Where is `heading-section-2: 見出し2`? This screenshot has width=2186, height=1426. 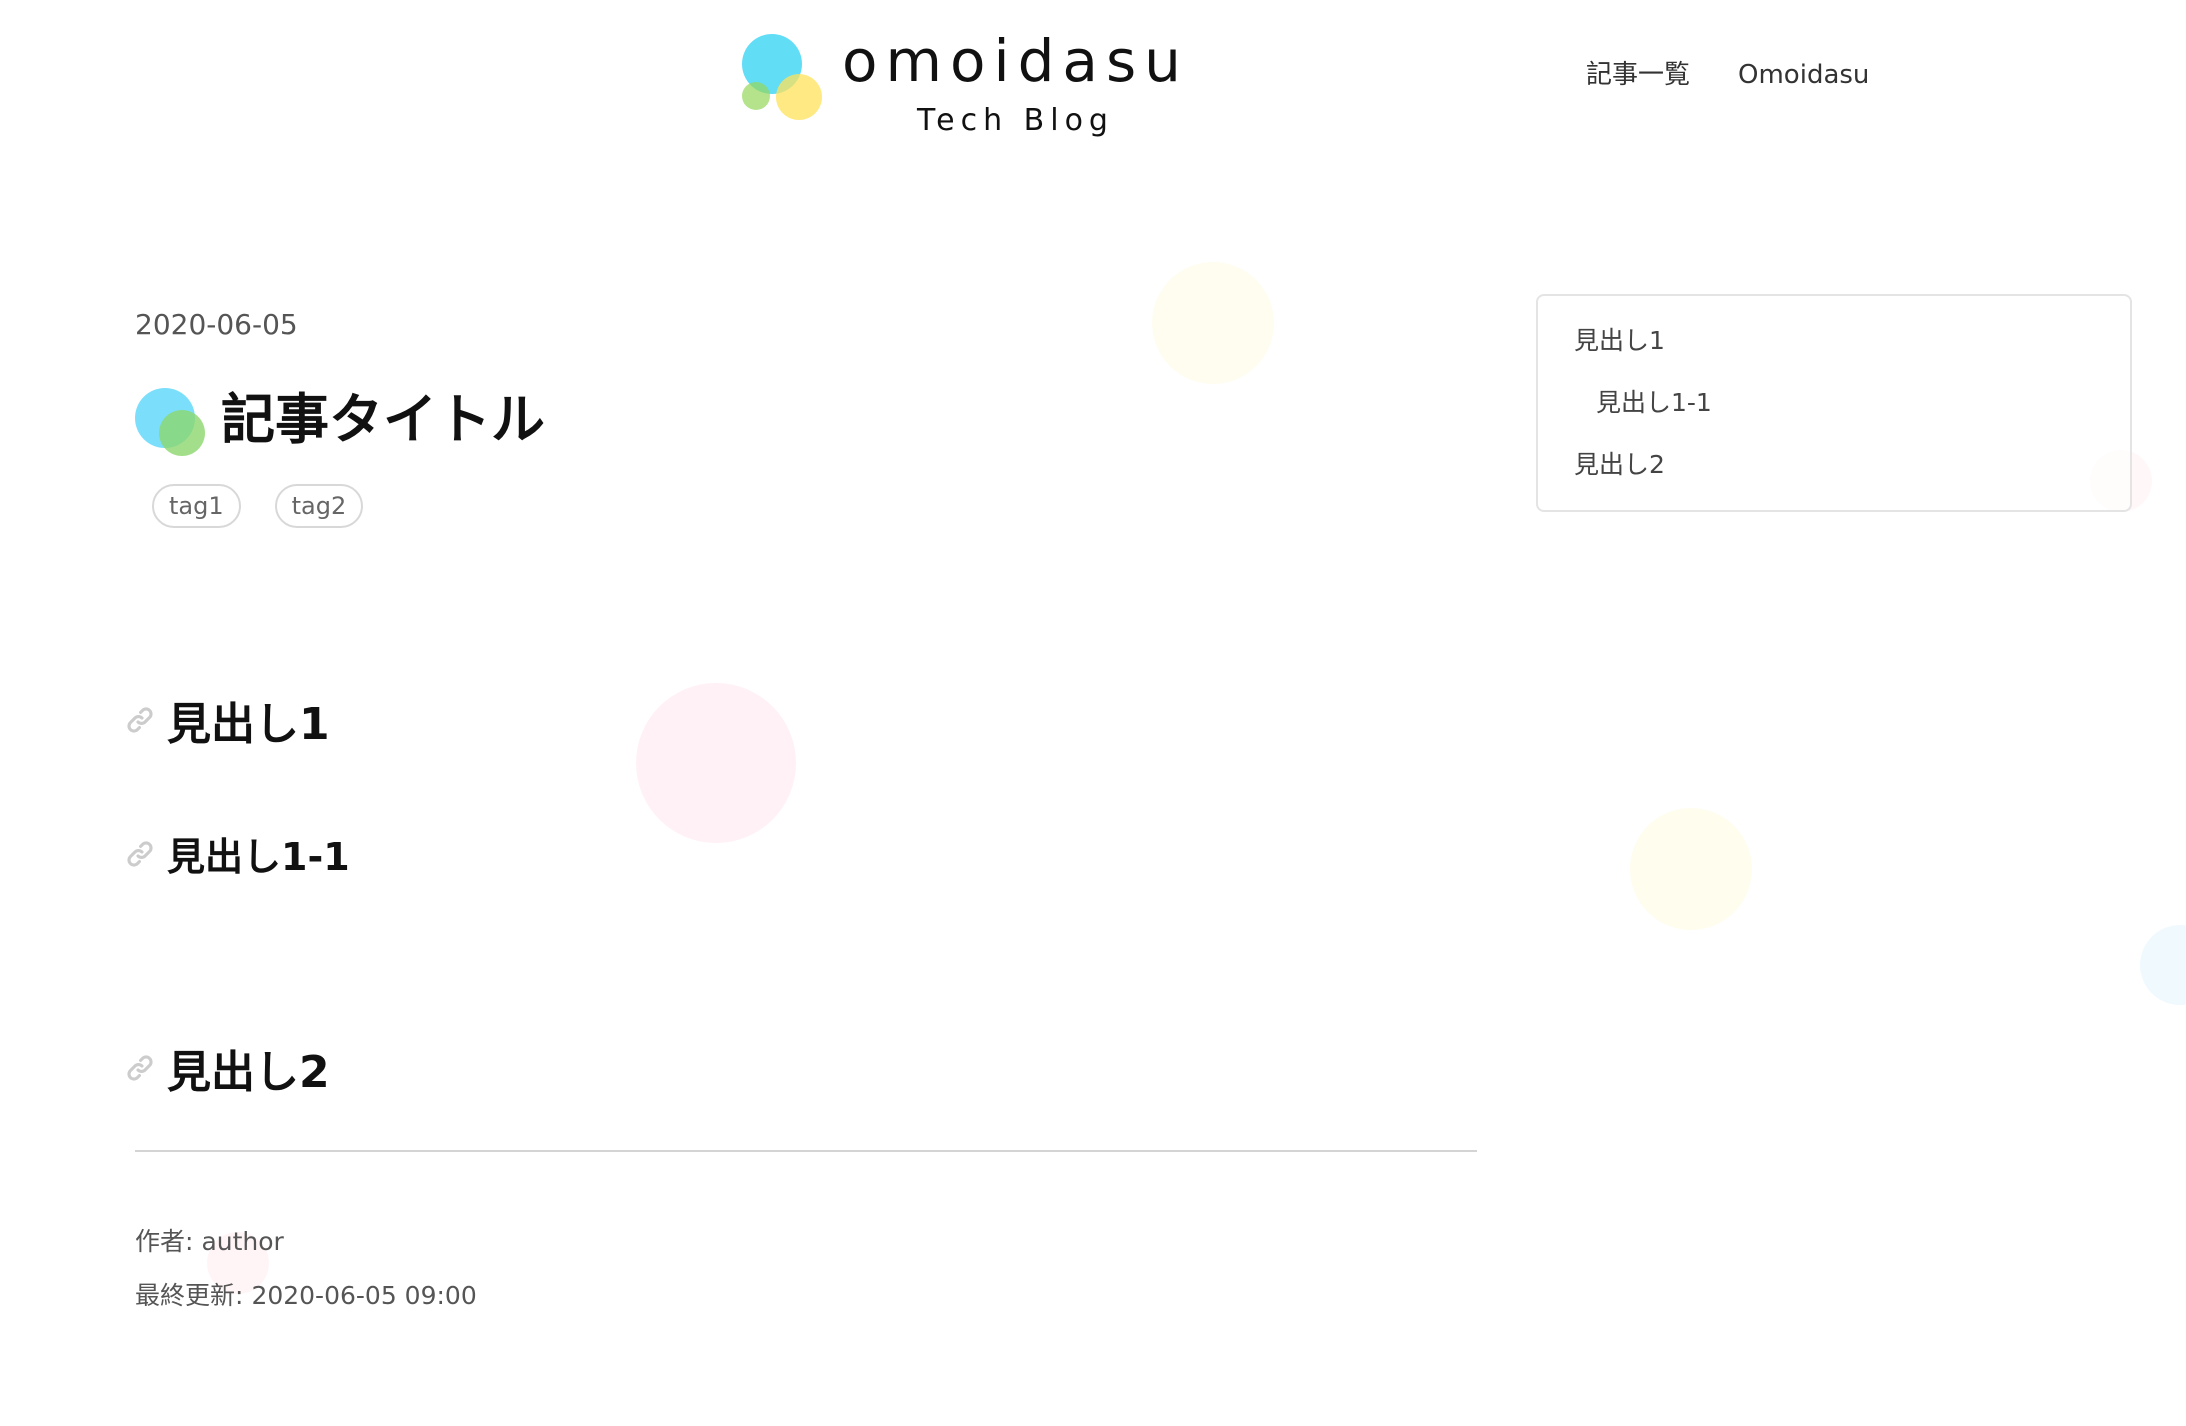
heading-section-2: 見出し2 is located at coordinates (226, 1068).